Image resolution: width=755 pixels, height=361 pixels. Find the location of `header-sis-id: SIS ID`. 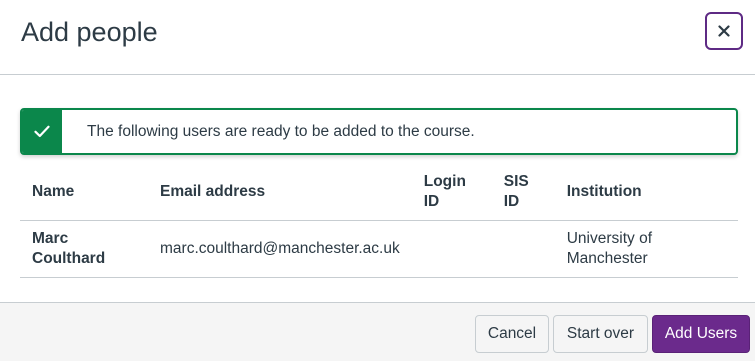

header-sis-id: SIS ID is located at coordinates (523, 192).